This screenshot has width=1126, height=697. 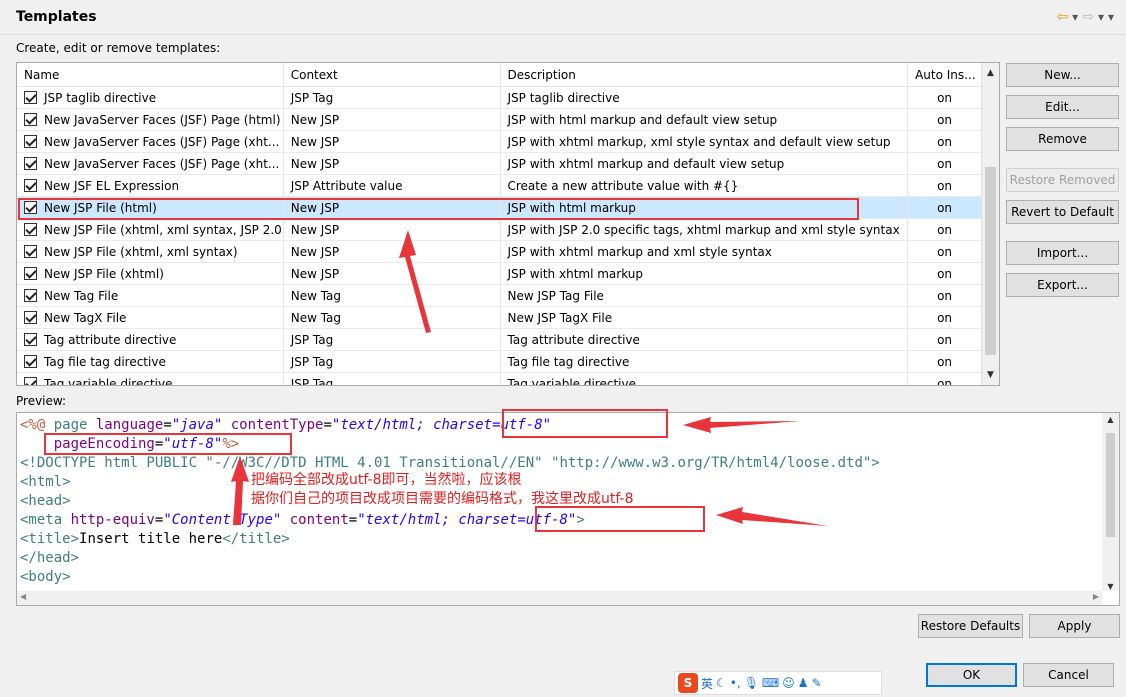 What do you see at coordinates (803, 683) in the screenshot?
I see `skin-icon: ♟` at bounding box center [803, 683].